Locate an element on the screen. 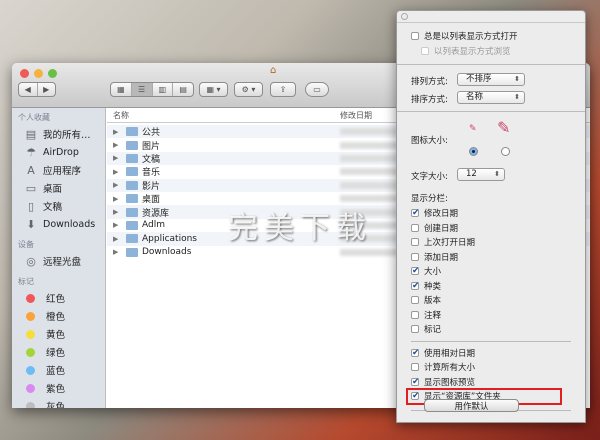 The image size is (600, 440). sort-select: 名称 is located at coordinates (491, 97).